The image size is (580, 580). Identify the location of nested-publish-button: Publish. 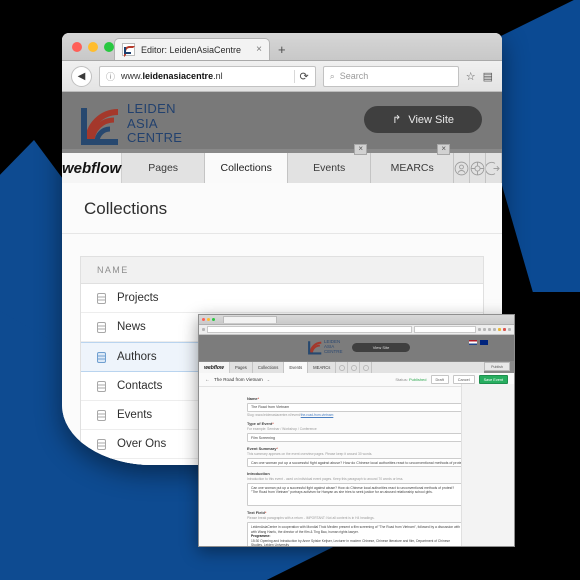
(497, 366).